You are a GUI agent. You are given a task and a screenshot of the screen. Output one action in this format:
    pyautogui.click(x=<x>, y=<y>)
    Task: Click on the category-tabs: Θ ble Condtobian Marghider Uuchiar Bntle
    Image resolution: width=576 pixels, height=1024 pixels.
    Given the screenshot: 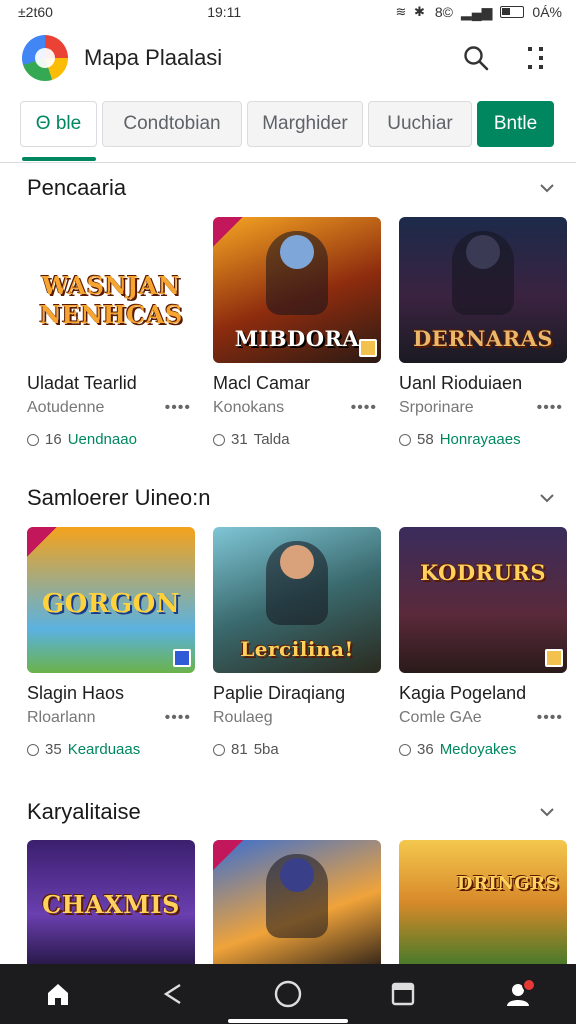 What is the action you would take?
    pyautogui.click(x=292, y=125)
    